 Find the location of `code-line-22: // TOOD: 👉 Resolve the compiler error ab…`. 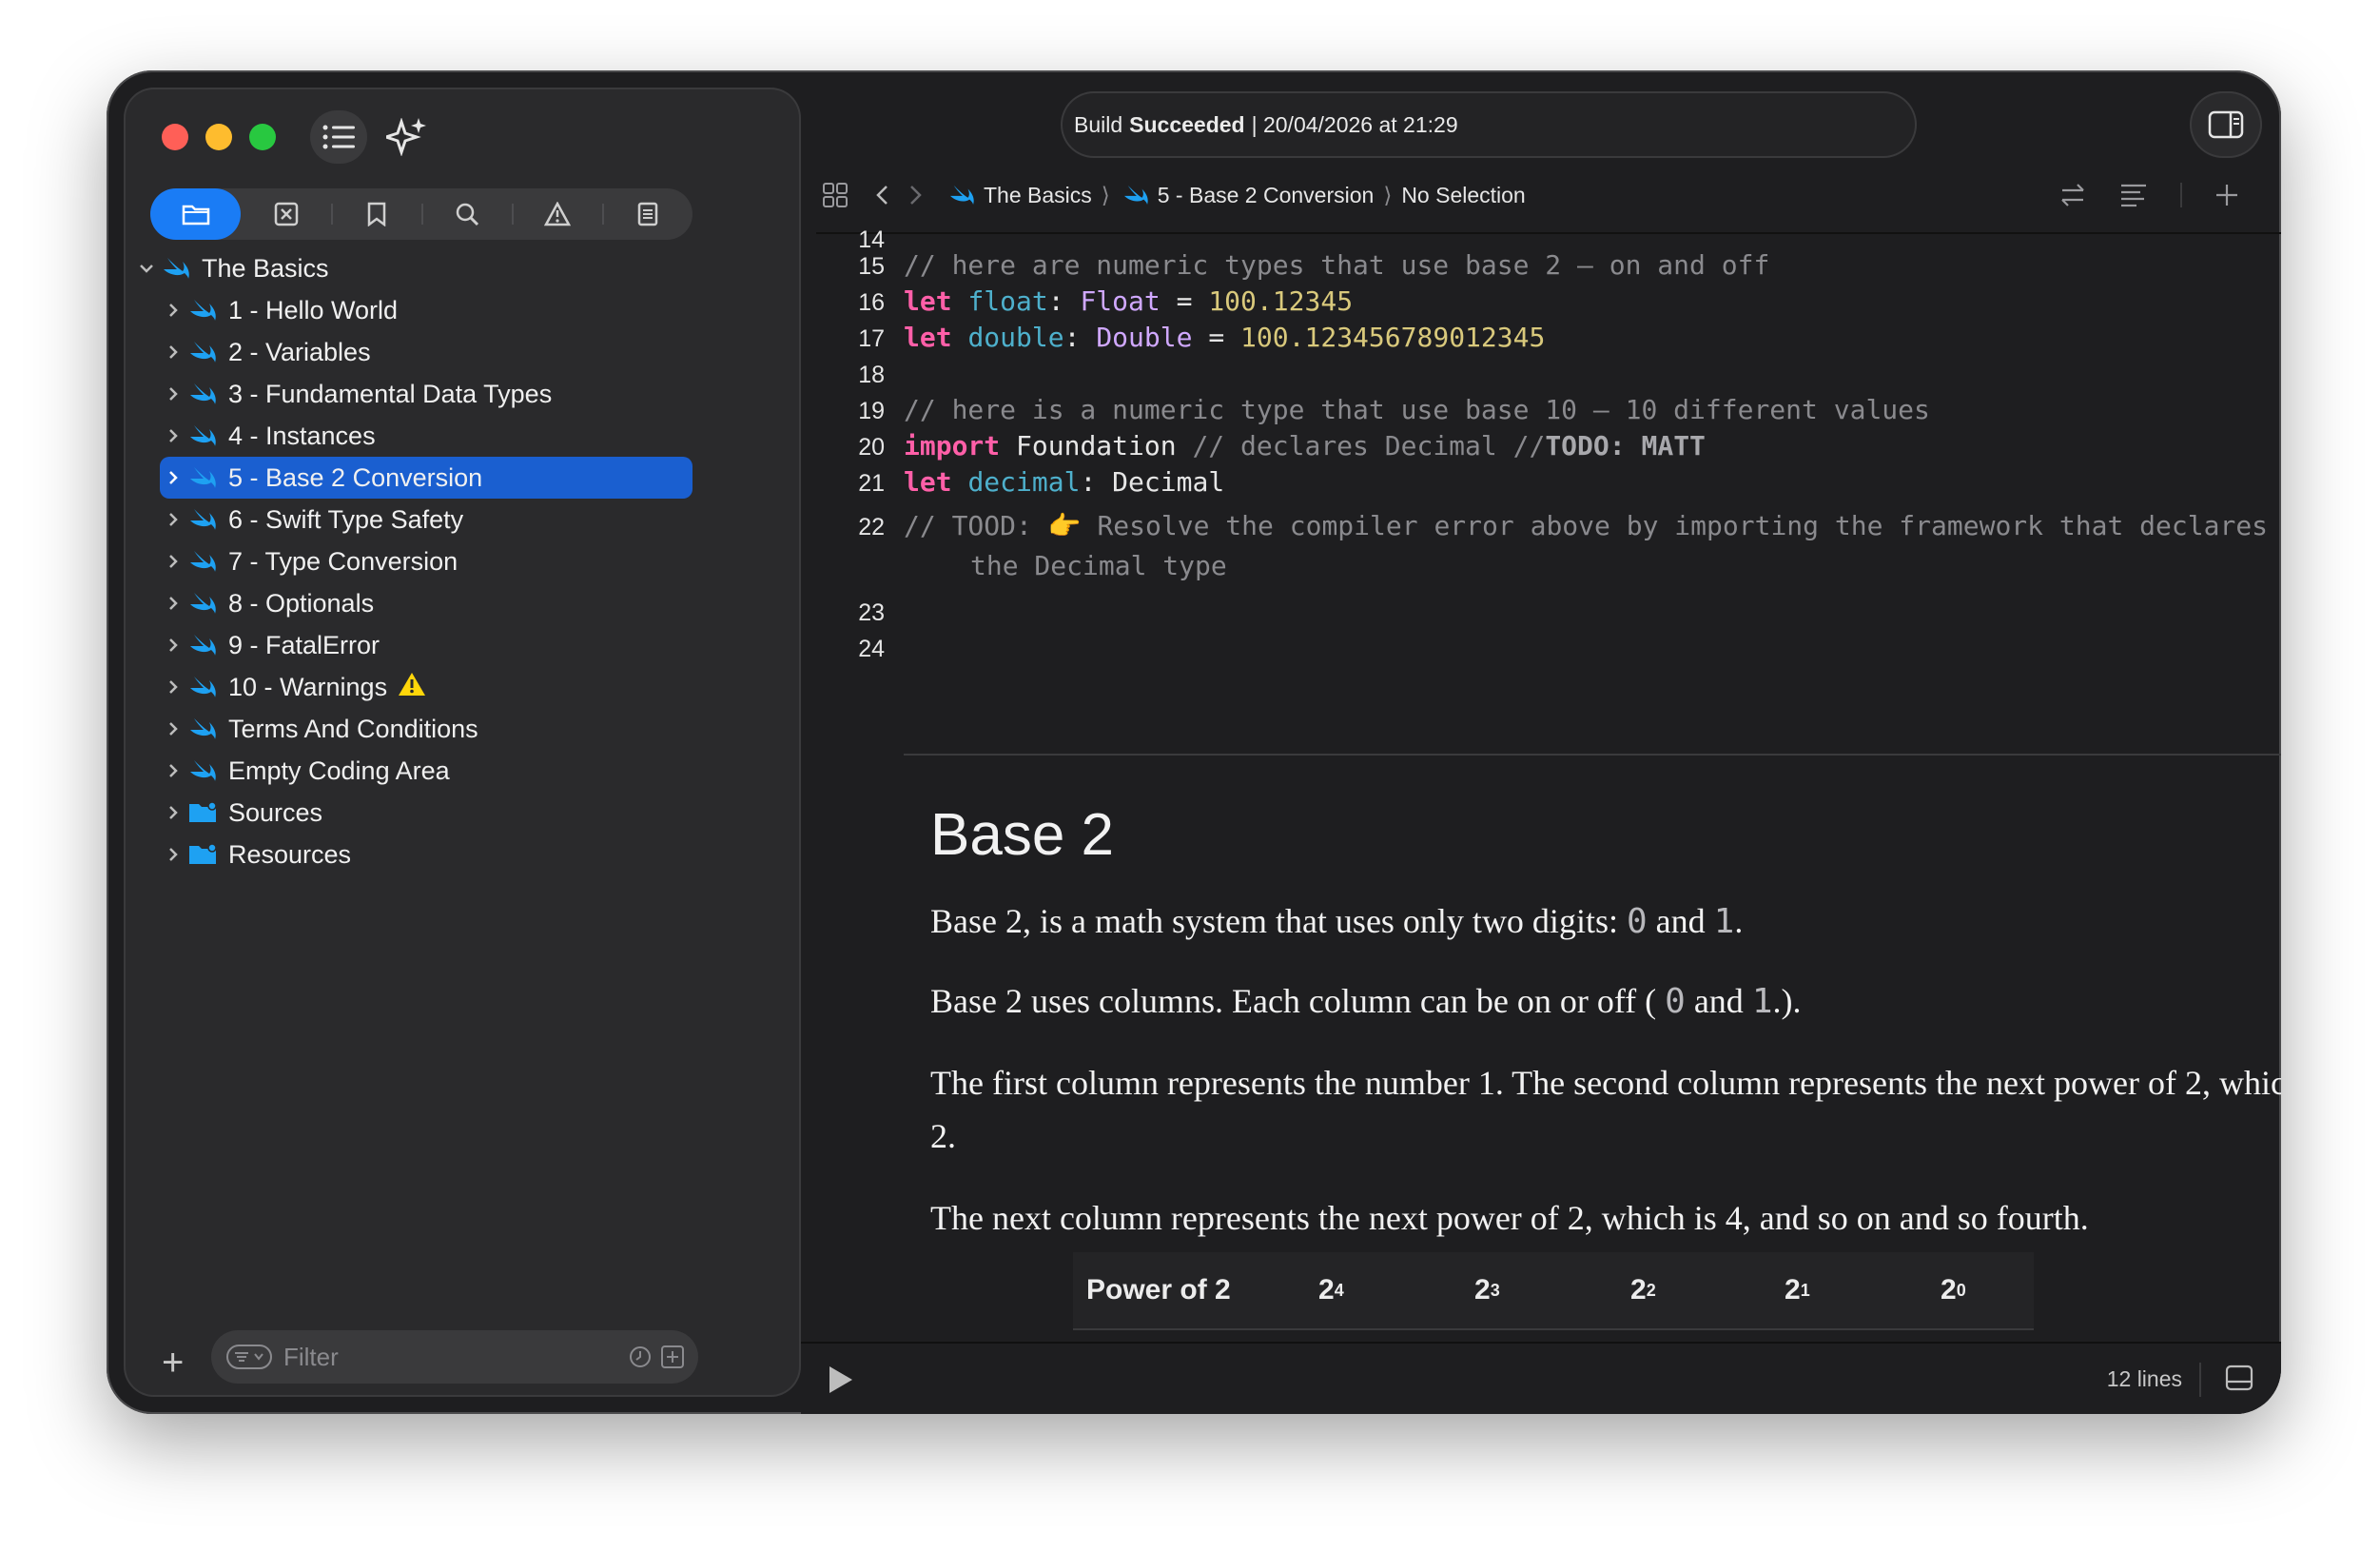

code-line-22: // TOOD: 👉 Resolve the compiler error ab… is located at coordinates (1586, 525).